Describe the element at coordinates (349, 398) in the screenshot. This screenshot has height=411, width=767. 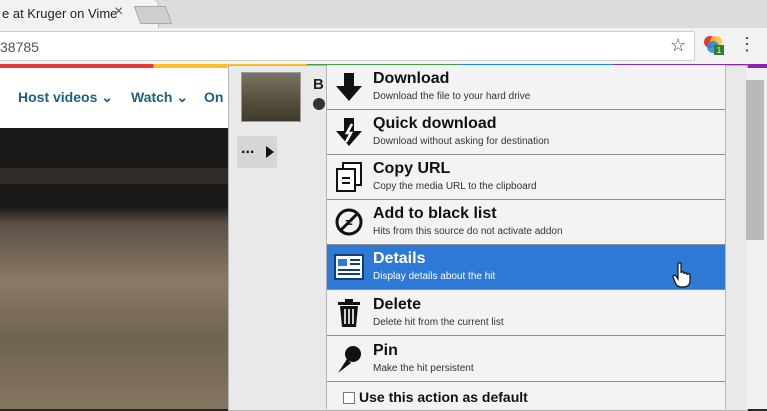
I see `default-action-checkbox` at that location.